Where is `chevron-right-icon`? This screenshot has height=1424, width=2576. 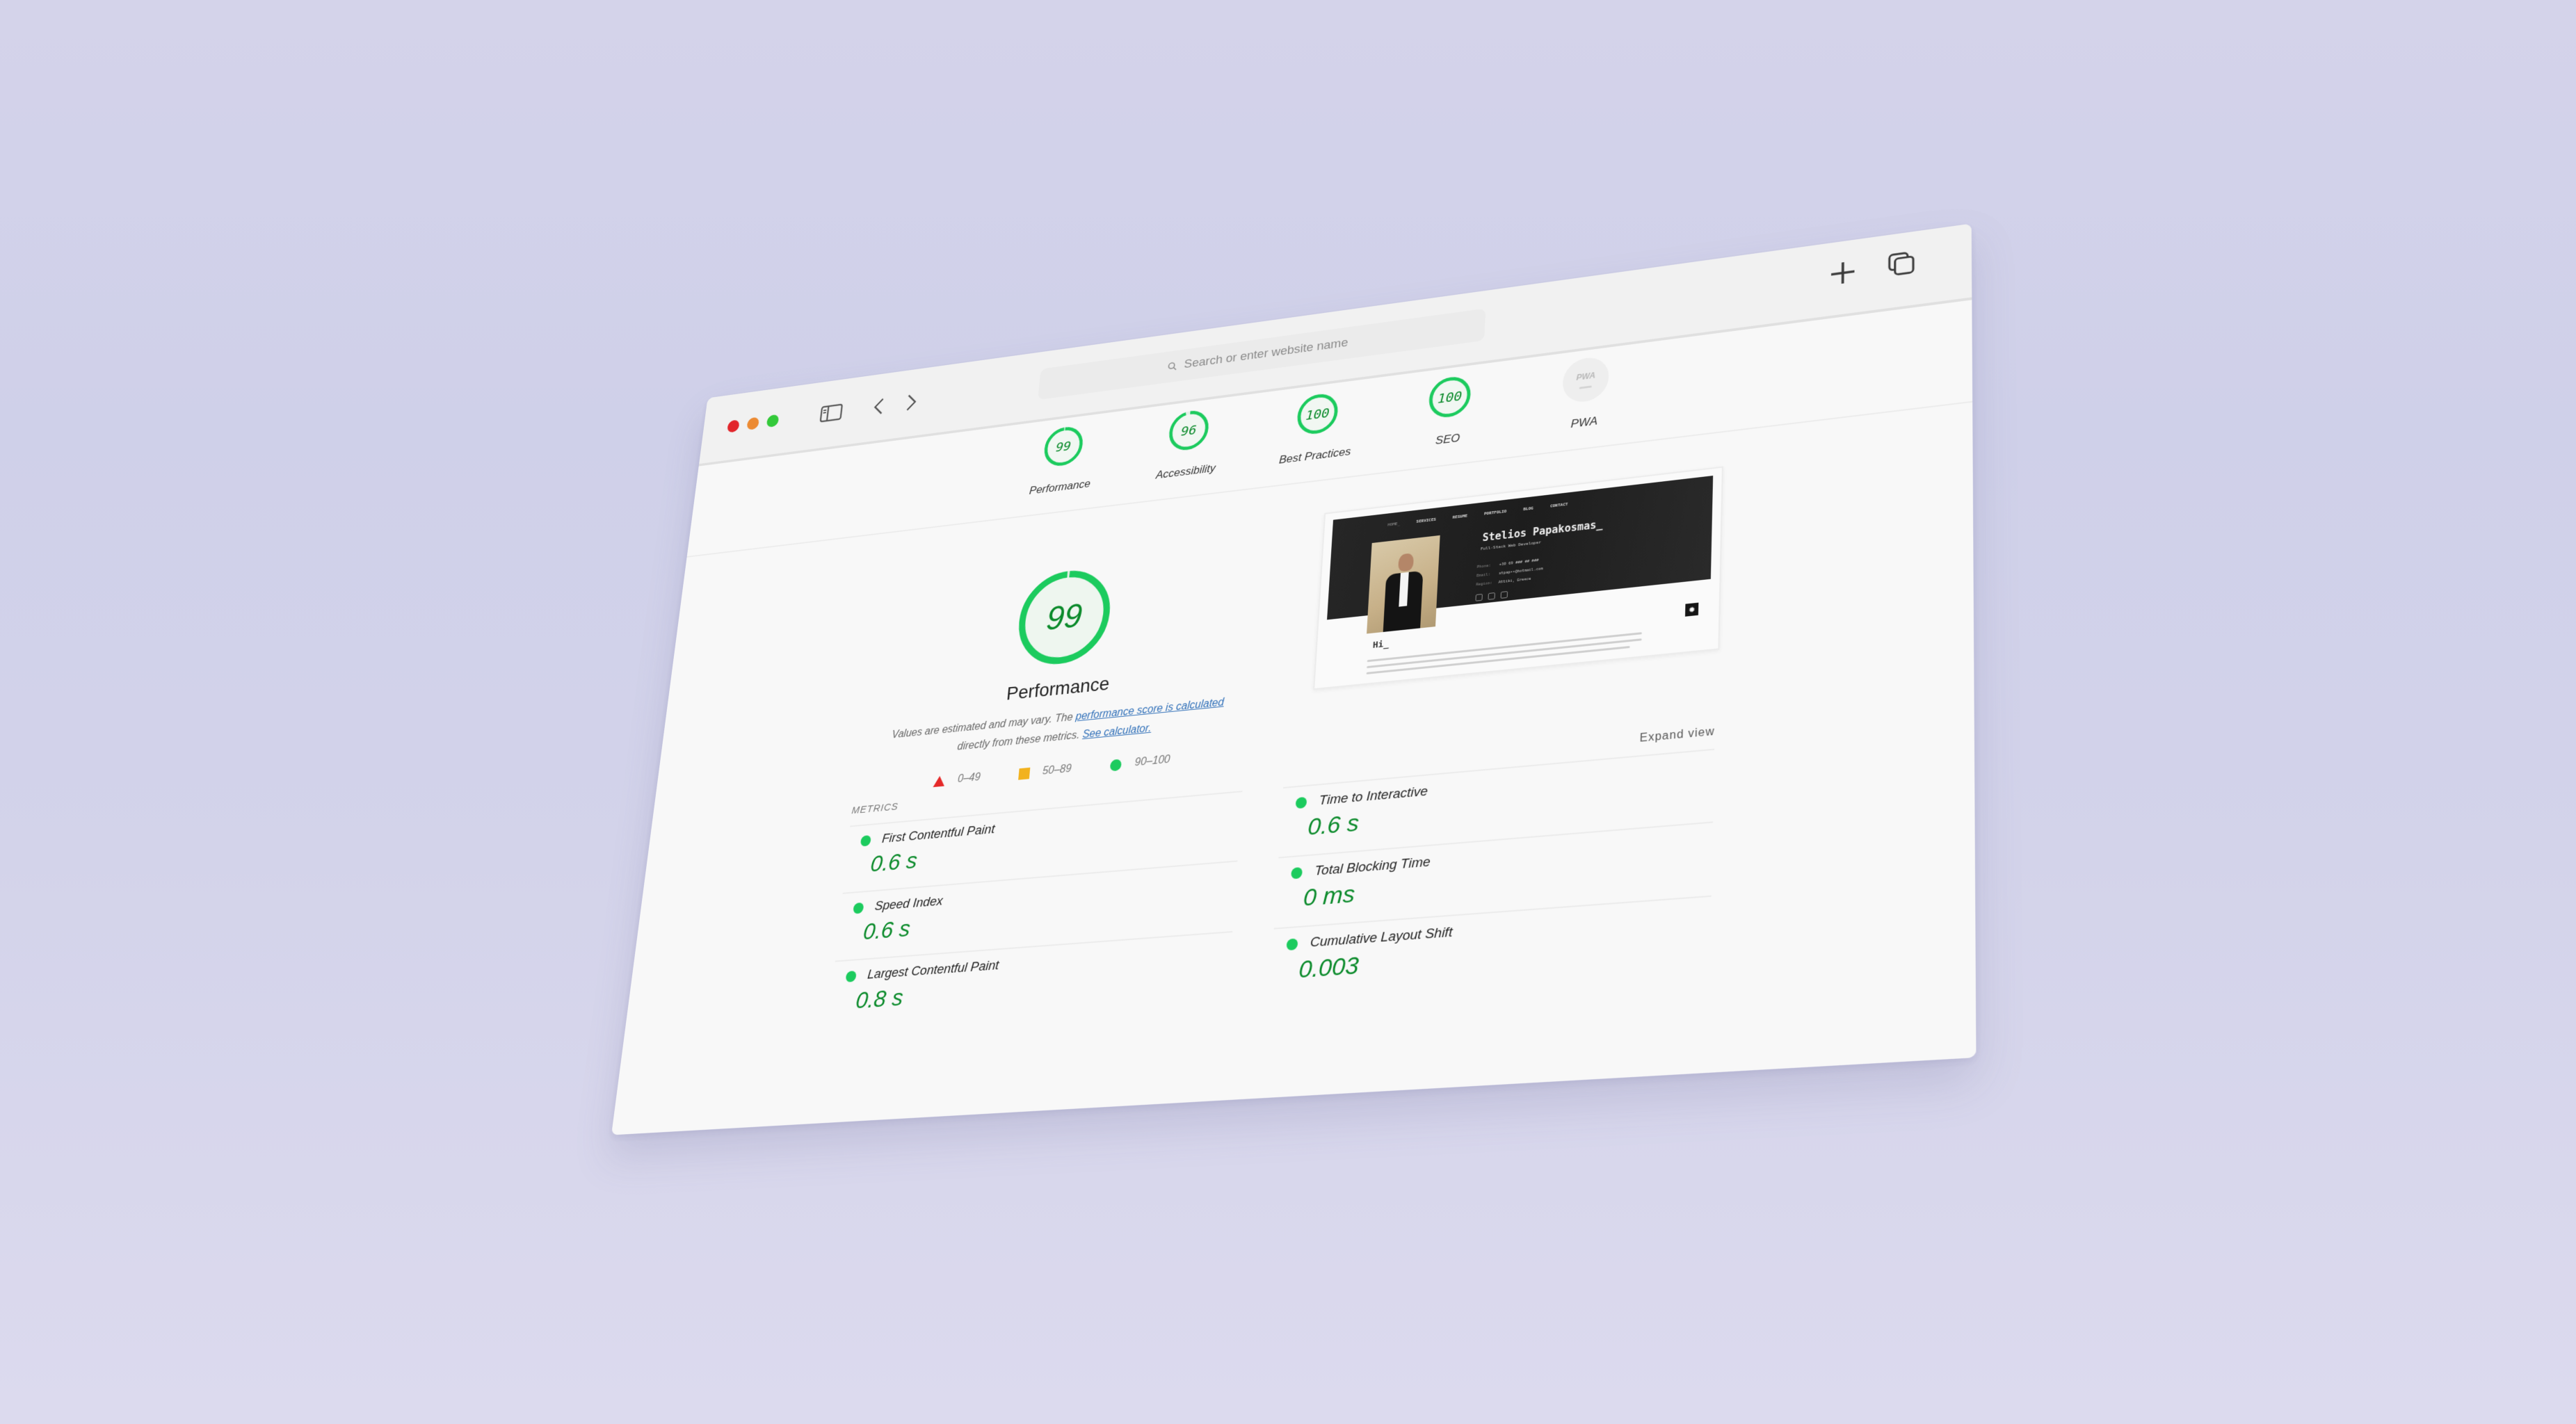
chevron-right-icon is located at coordinates (912, 402).